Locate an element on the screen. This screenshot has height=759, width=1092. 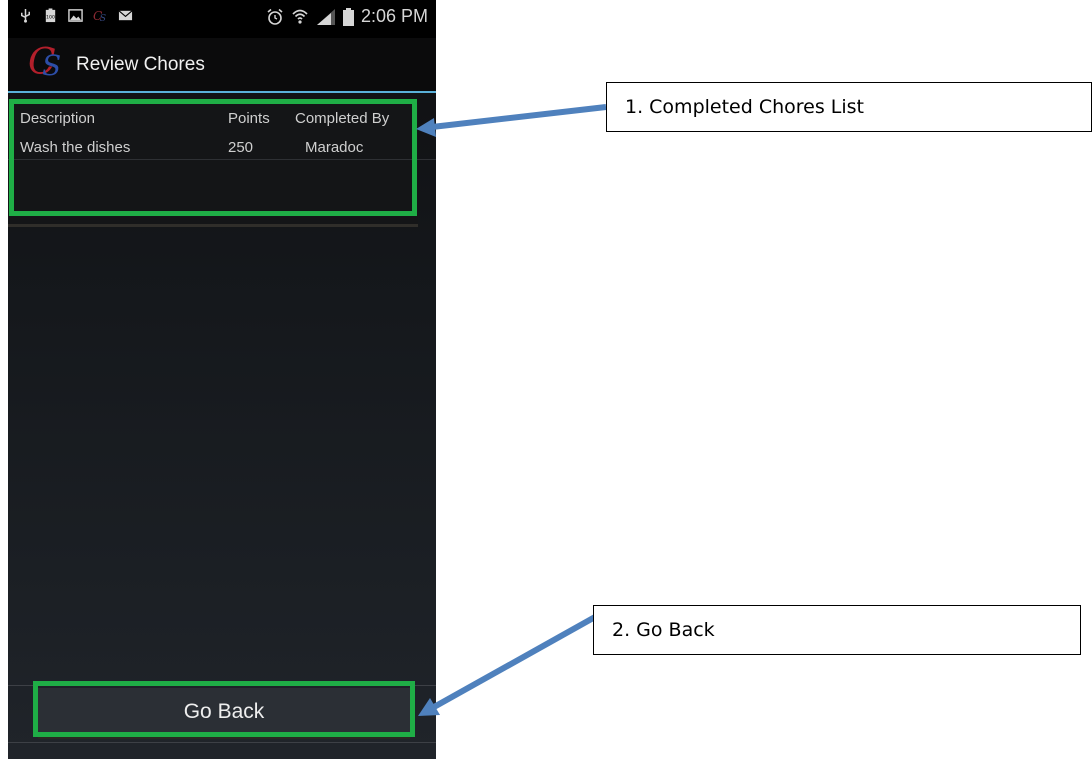
callout-completed-chores-list: 1. Completed Chores List is located at coordinates (849, 107).